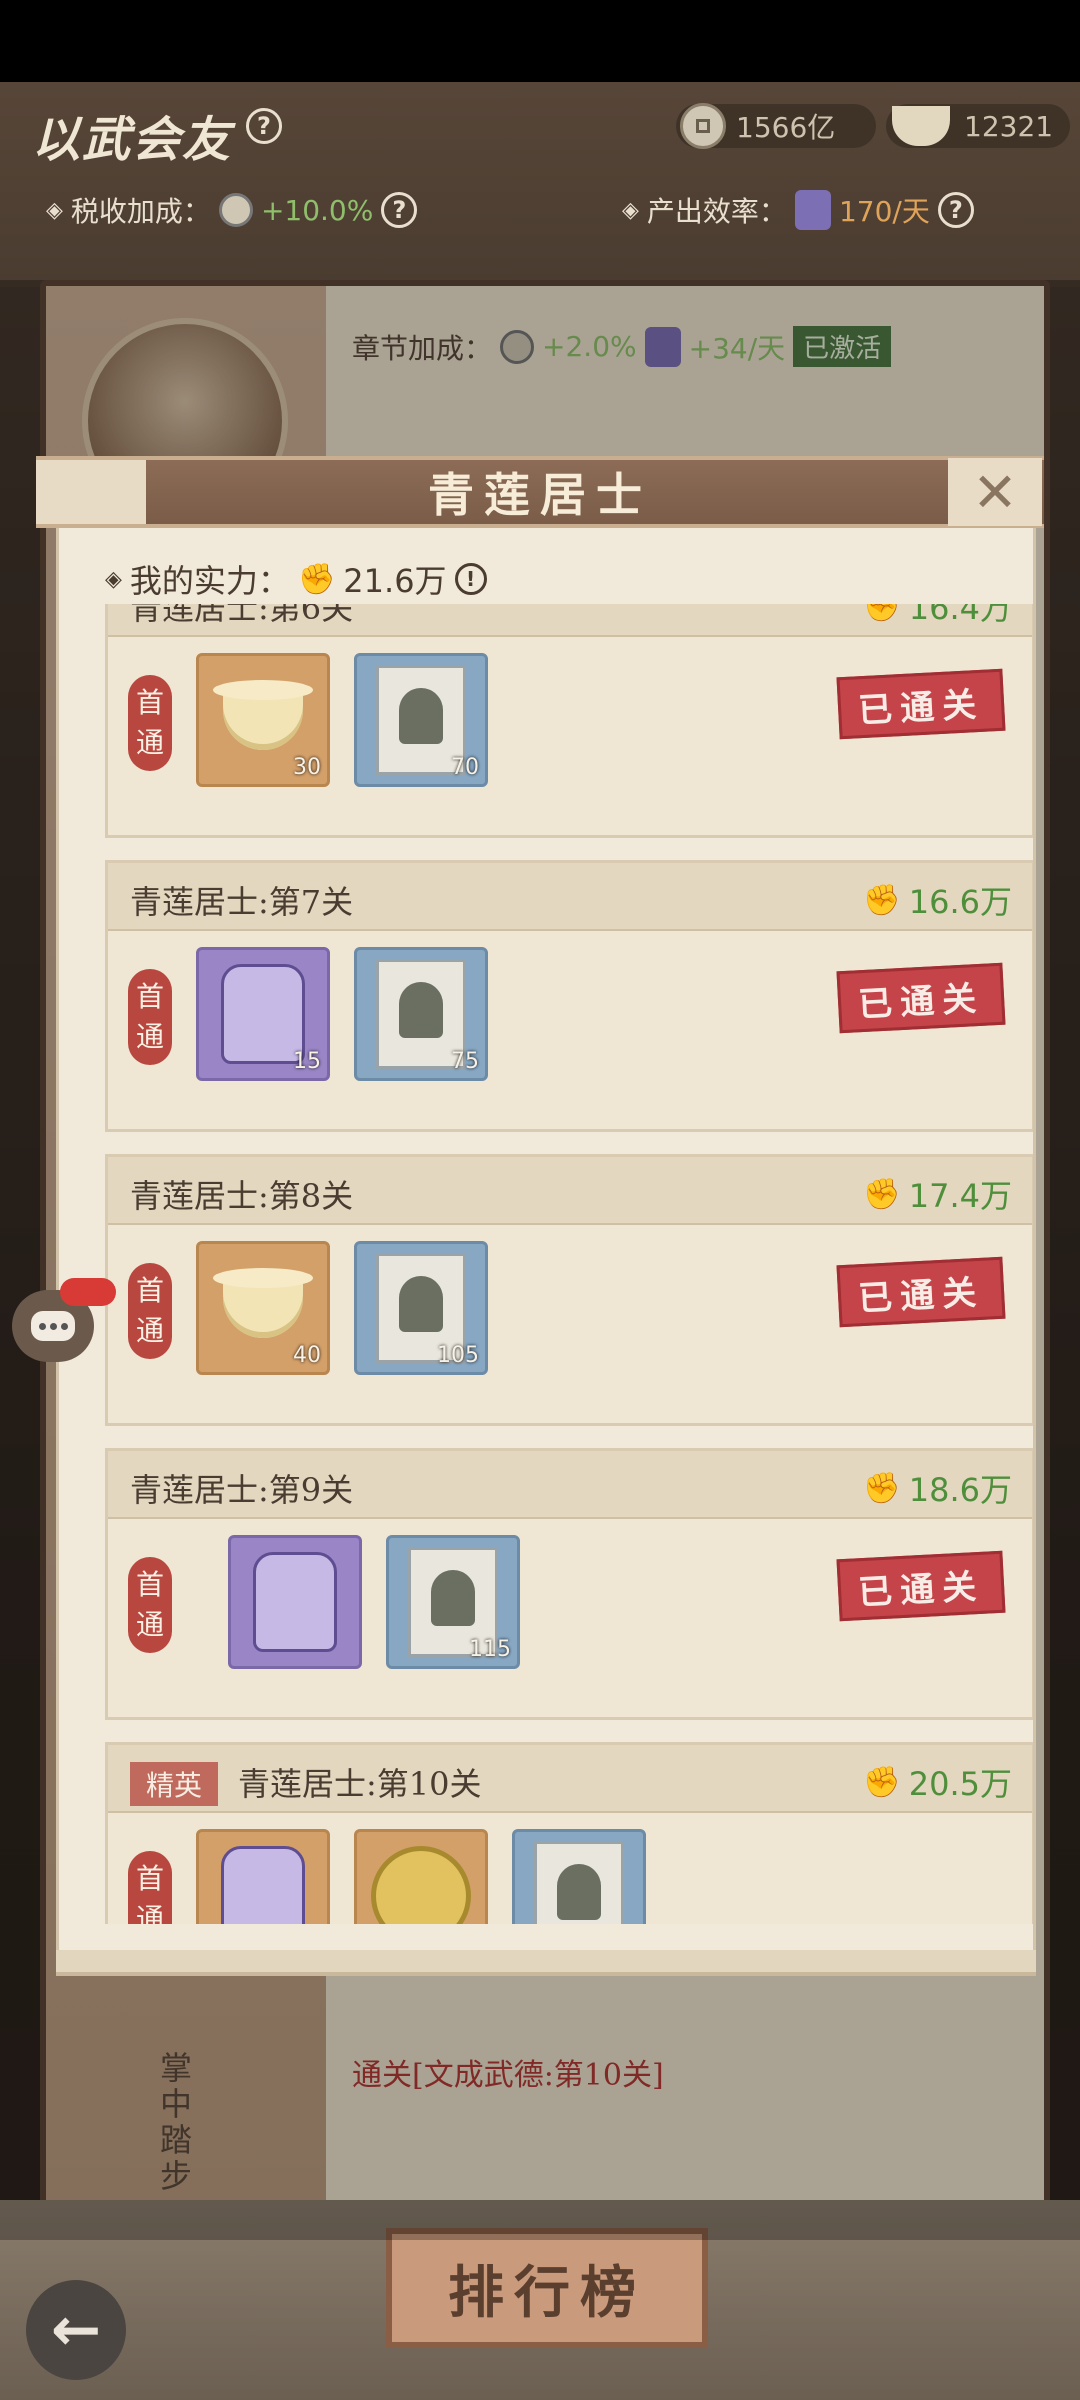  I want to click on tax-value: +10.0%, so click(317, 210).